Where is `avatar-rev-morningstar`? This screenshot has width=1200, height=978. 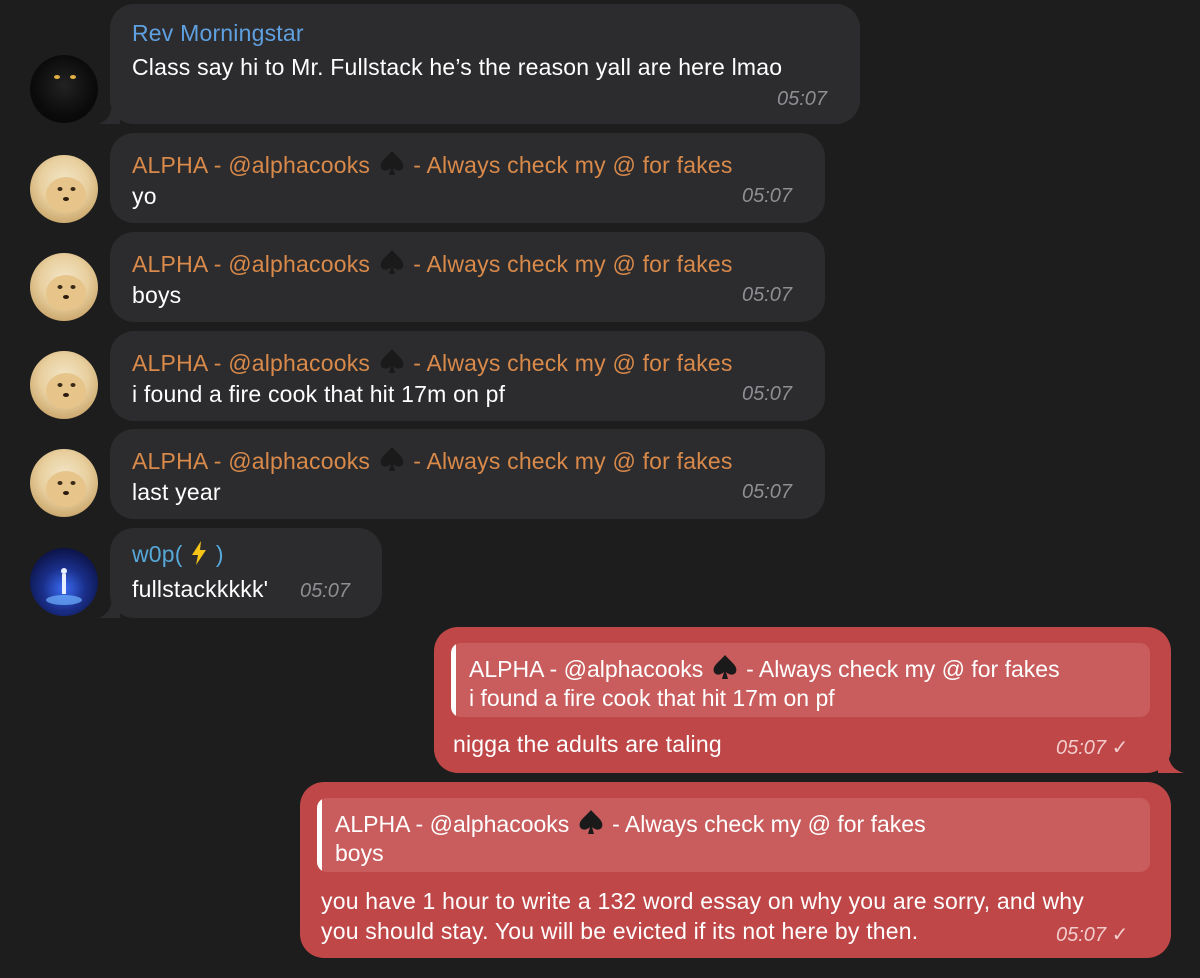
avatar-rev-morningstar is located at coordinates (64, 89).